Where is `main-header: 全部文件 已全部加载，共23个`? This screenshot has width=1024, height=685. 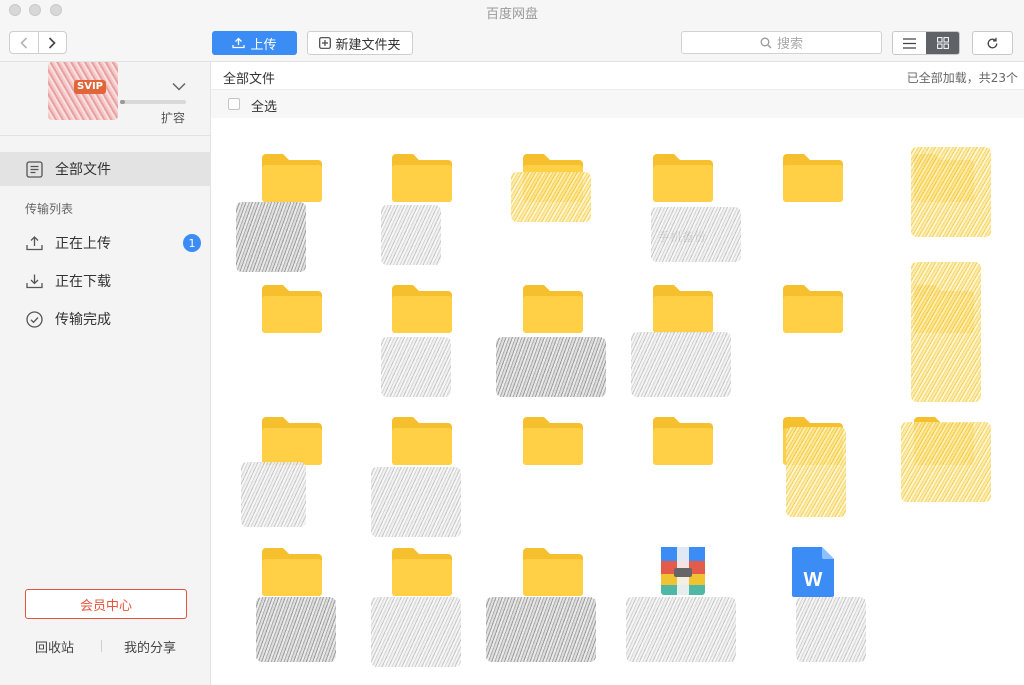 main-header: 全部文件 已全部加载，共23个 is located at coordinates (617, 76).